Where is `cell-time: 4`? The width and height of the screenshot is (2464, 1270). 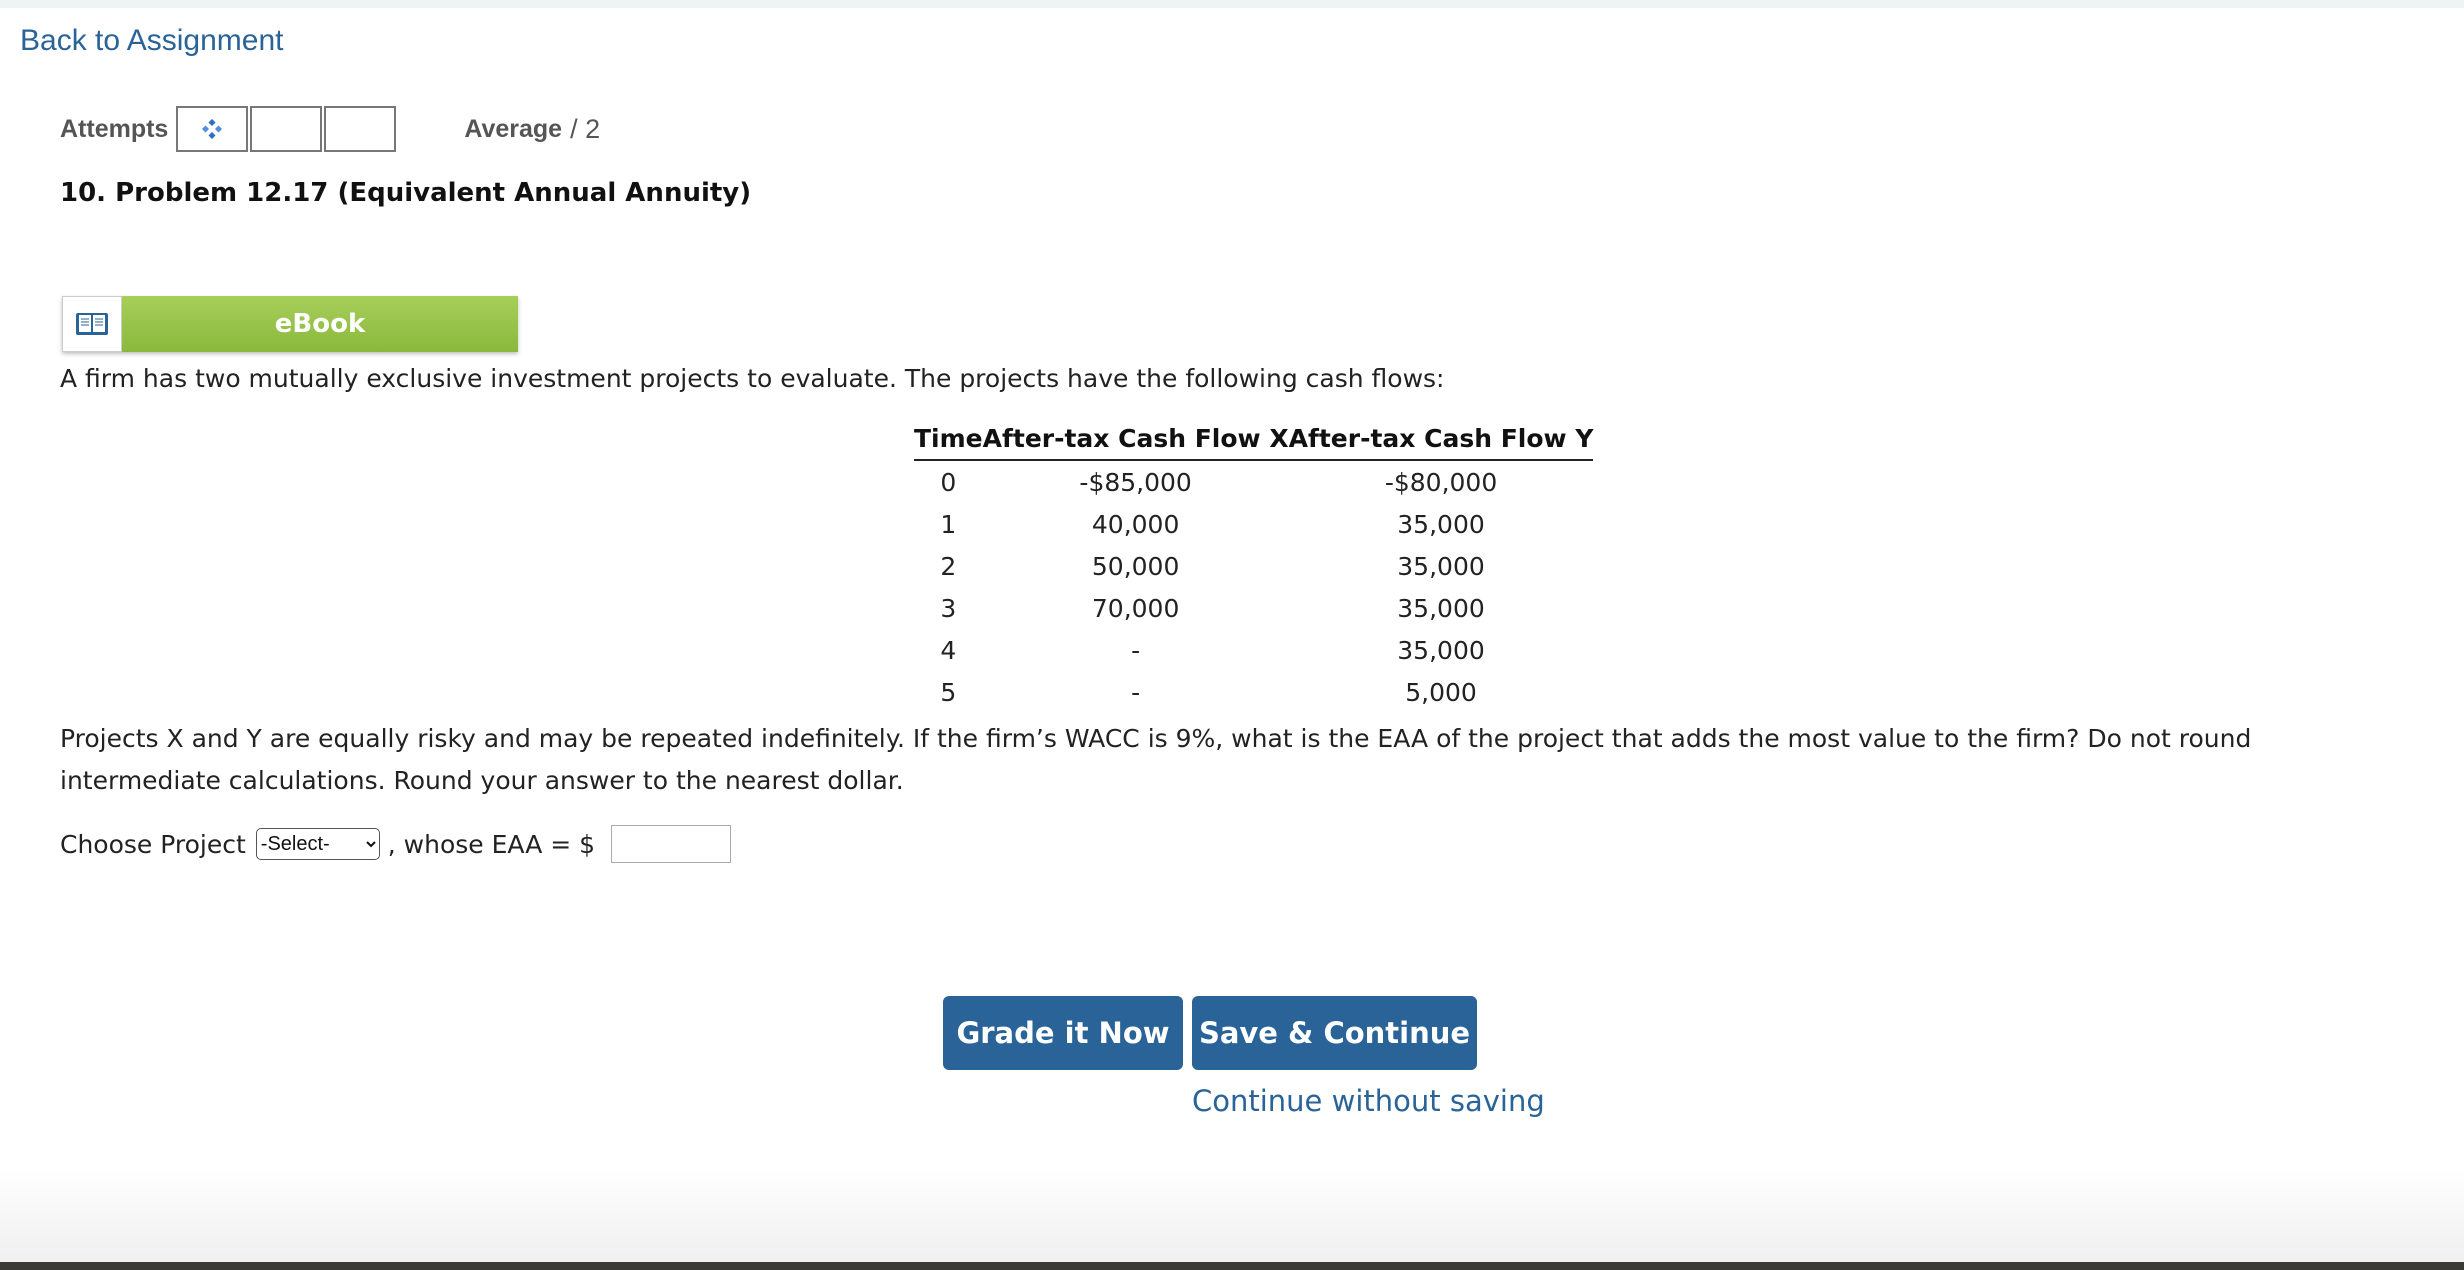
cell-time: 4 is located at coordinates (948, 650).